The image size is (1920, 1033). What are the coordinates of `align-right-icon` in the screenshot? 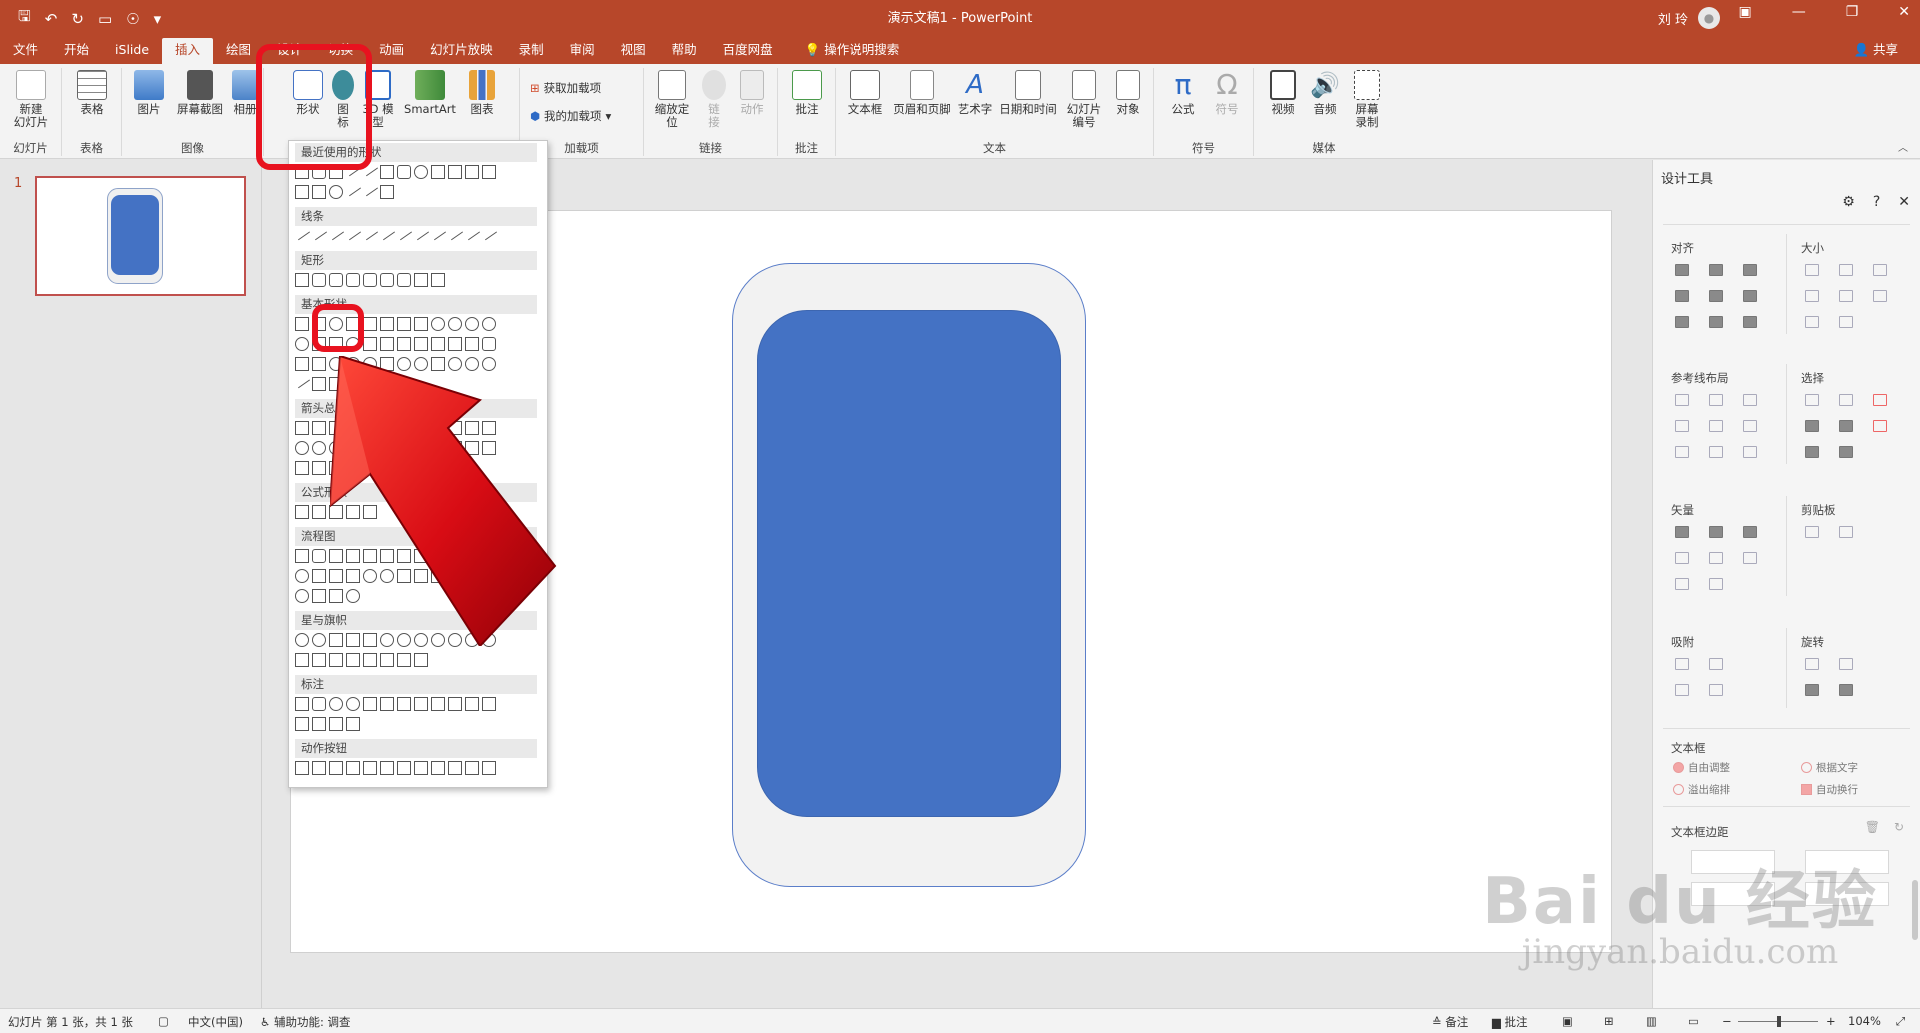 It's located at (1750, 270).